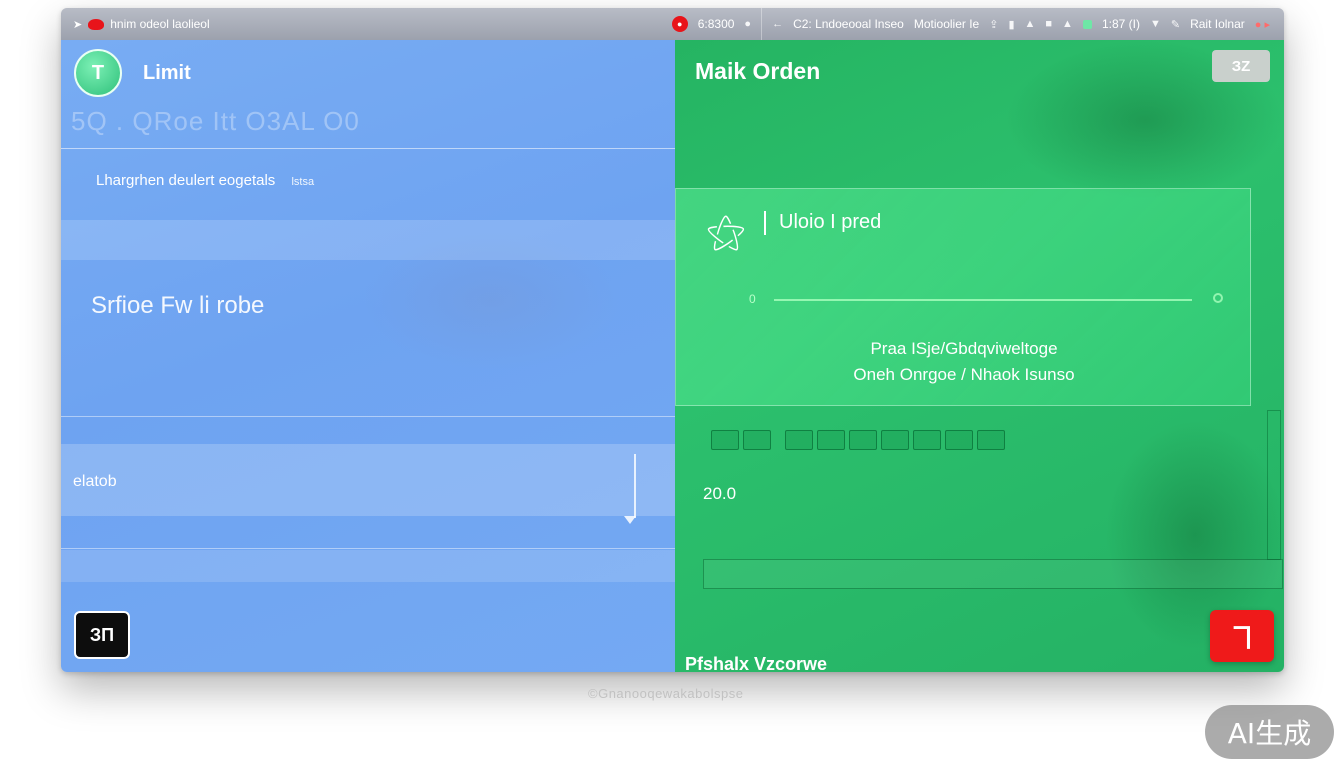 Image resolution: width=1344 pixels, height=768 pixels. Describe the element at coordinates (368, 480) in the screenshot. I see `input-band` at that location.